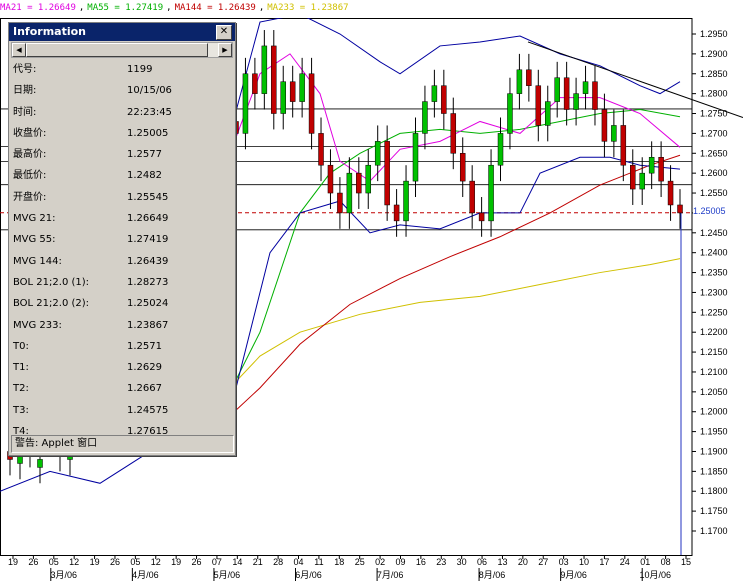  What do you see at coordinates (686, 562) in the screenshot?
I see `x-tick-label: 15` at bounding box center [686, 562].